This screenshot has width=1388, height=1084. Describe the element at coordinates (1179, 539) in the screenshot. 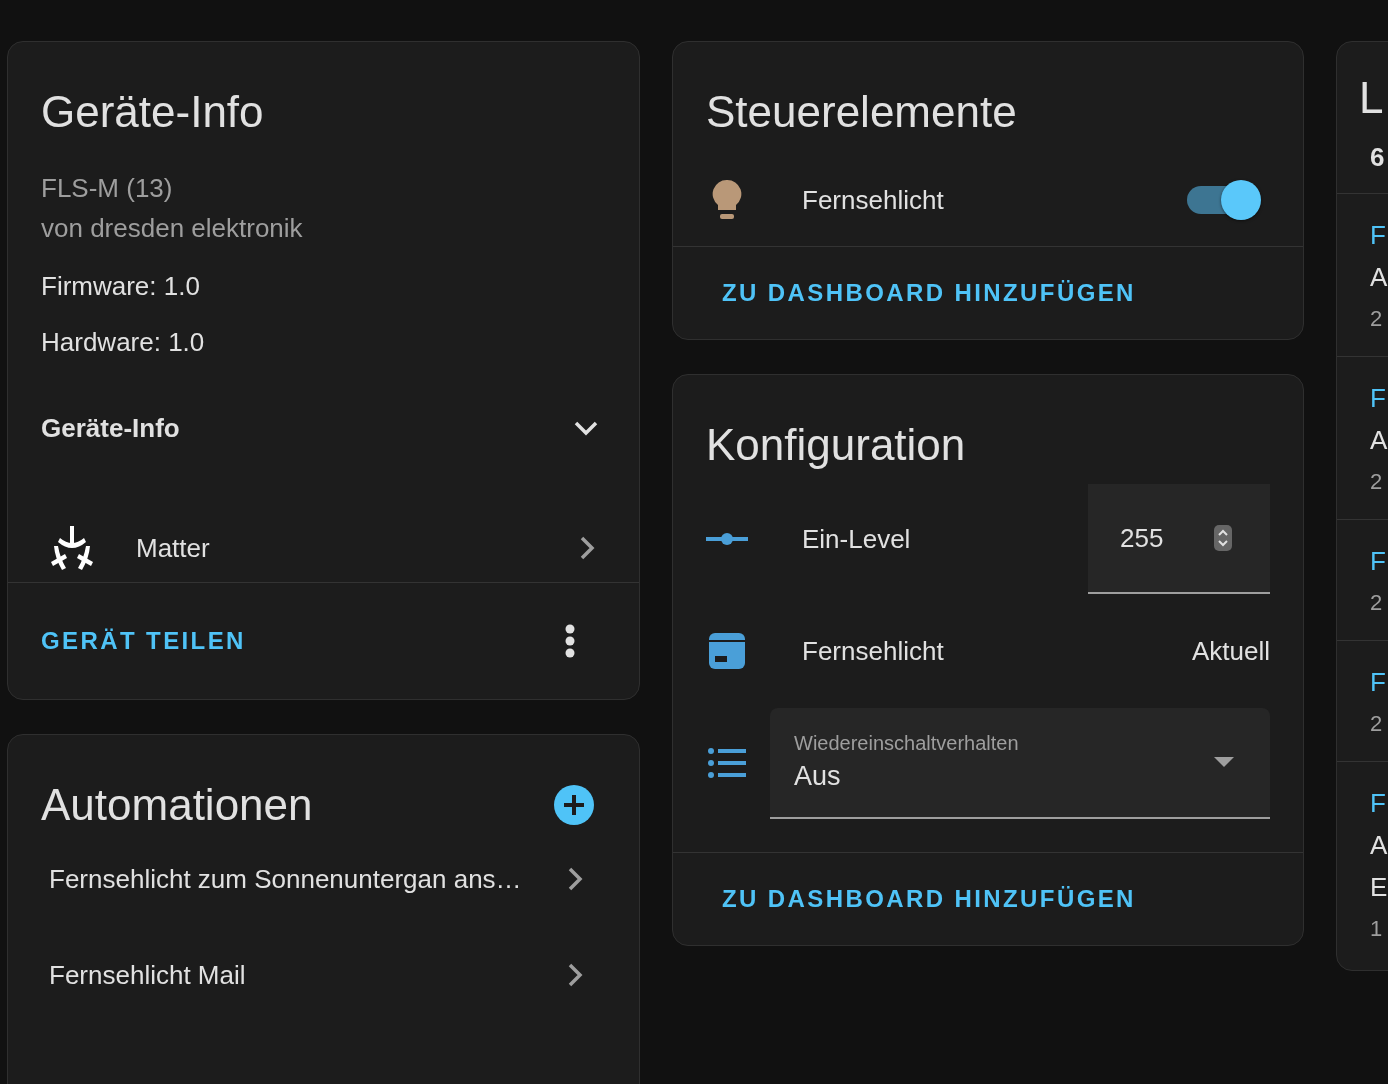

I see `number-field: 255` at that location.